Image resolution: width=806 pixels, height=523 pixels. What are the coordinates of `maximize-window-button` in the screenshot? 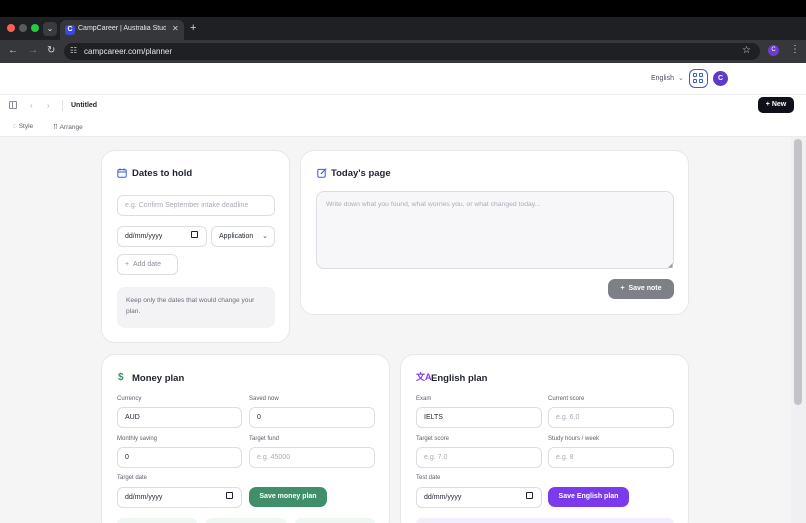 It's located at (35, 28).